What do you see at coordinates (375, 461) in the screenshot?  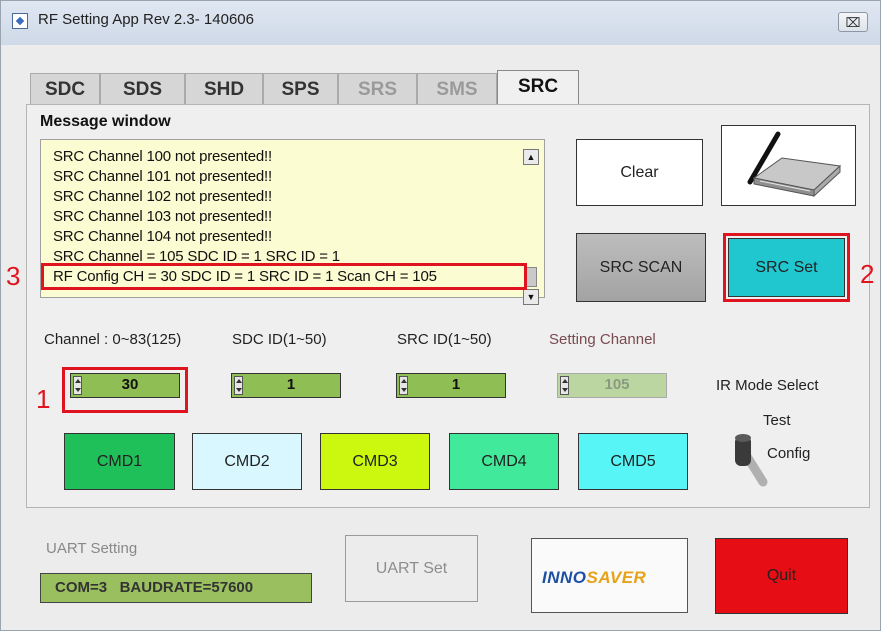 I see `cmd3-button: CMD3` at bounding box center [375, 461].